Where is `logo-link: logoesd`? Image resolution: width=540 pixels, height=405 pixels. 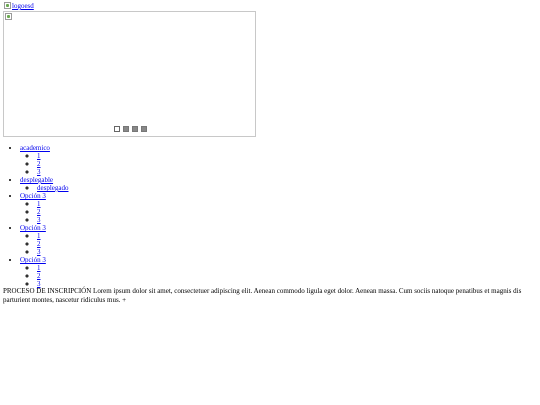
logo-link: logoesd is located at coordinates (19, 6).